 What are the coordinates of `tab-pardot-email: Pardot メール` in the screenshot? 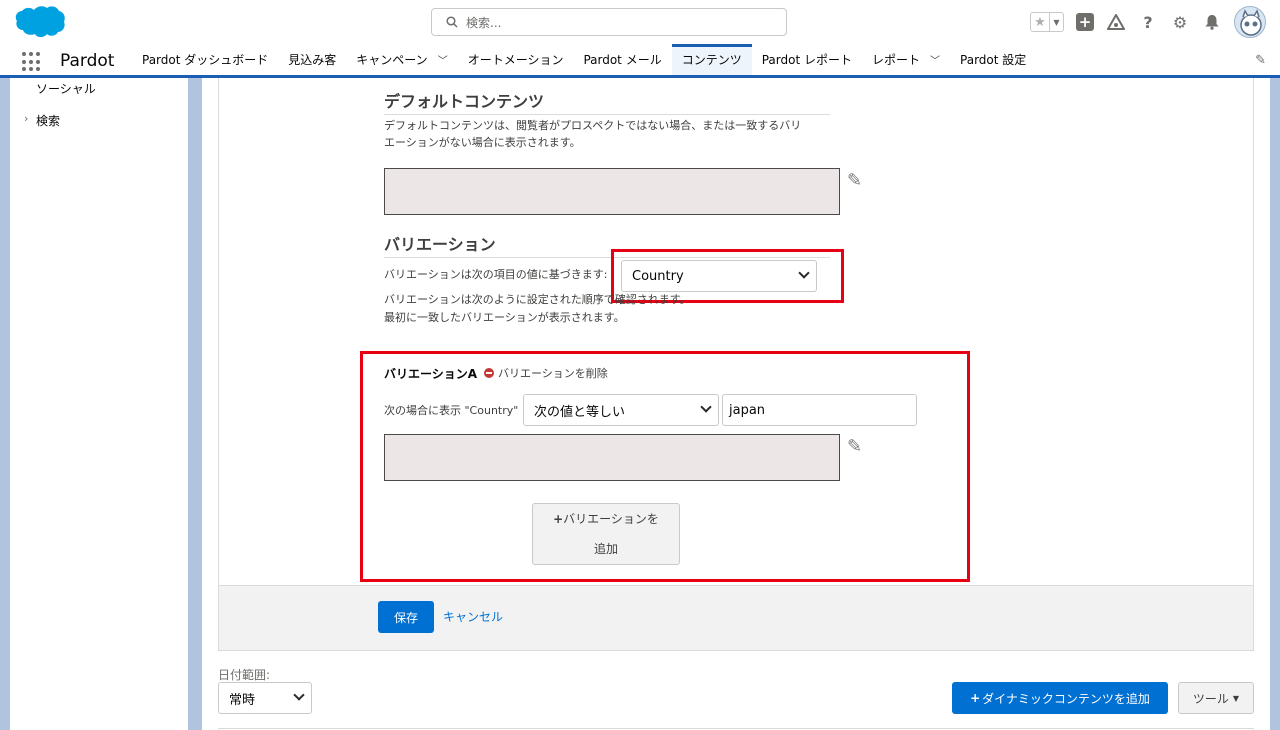 It's located at (622, 59).